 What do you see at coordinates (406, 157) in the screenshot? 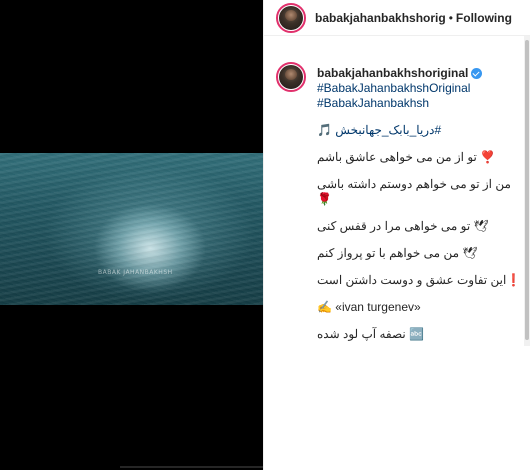
I see `caption-line: ❣️ تو از من می خواهی عاشق باشم` at bounding box center [406, 157].